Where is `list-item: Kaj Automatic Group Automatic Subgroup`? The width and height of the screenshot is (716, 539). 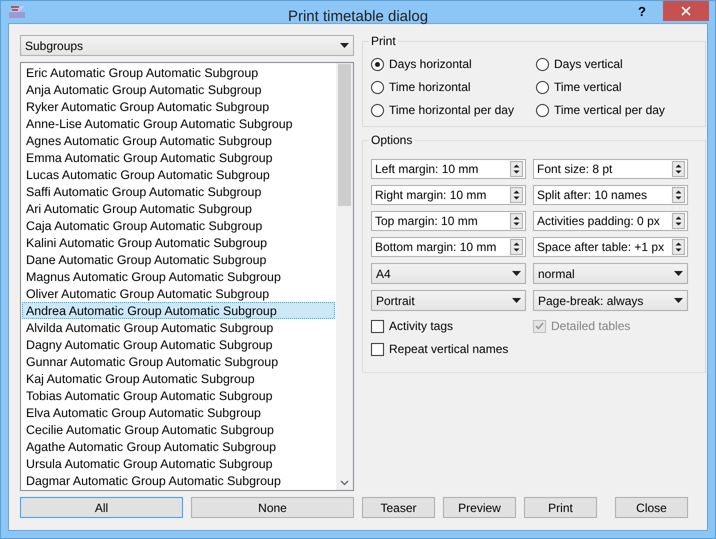 list-item: Kaj Automatic Group Automatic Subgroup is located at coordinates (178, 378).